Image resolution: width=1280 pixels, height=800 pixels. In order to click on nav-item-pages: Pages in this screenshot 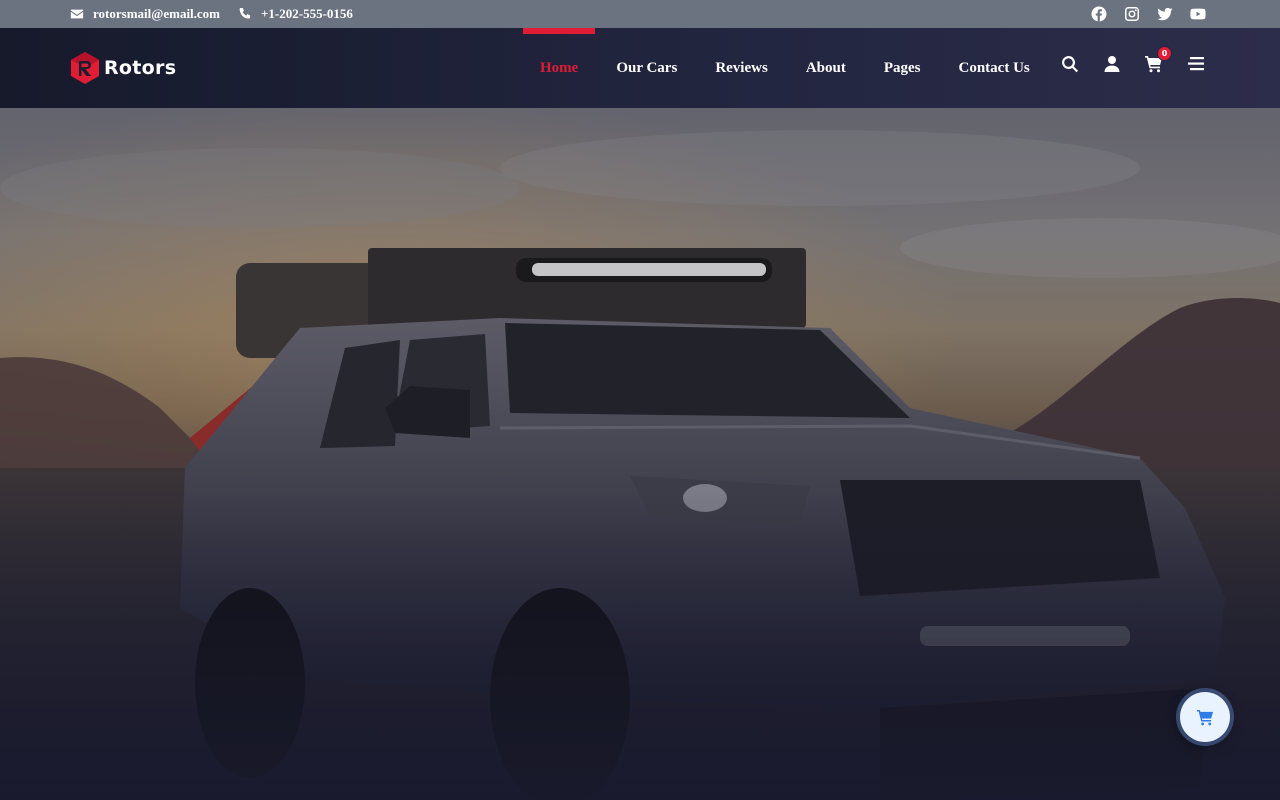, I will do `click(902, 68)`.